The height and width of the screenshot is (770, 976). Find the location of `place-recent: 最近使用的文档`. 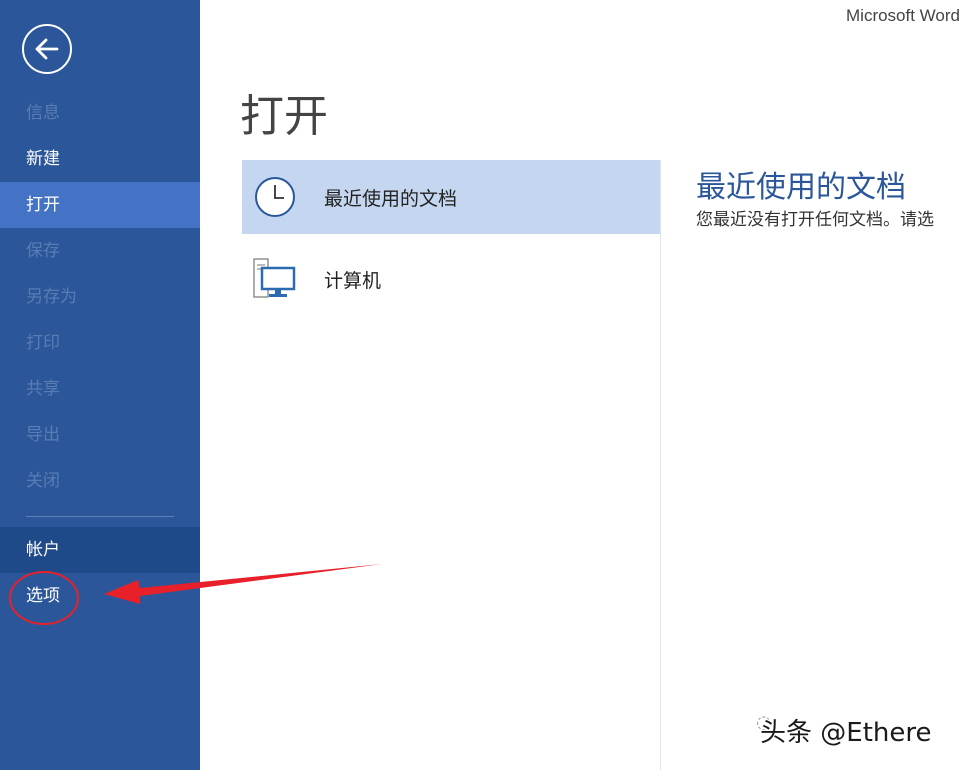

place-recent: 最近使用的文档 is located at coordinates (451, 197).